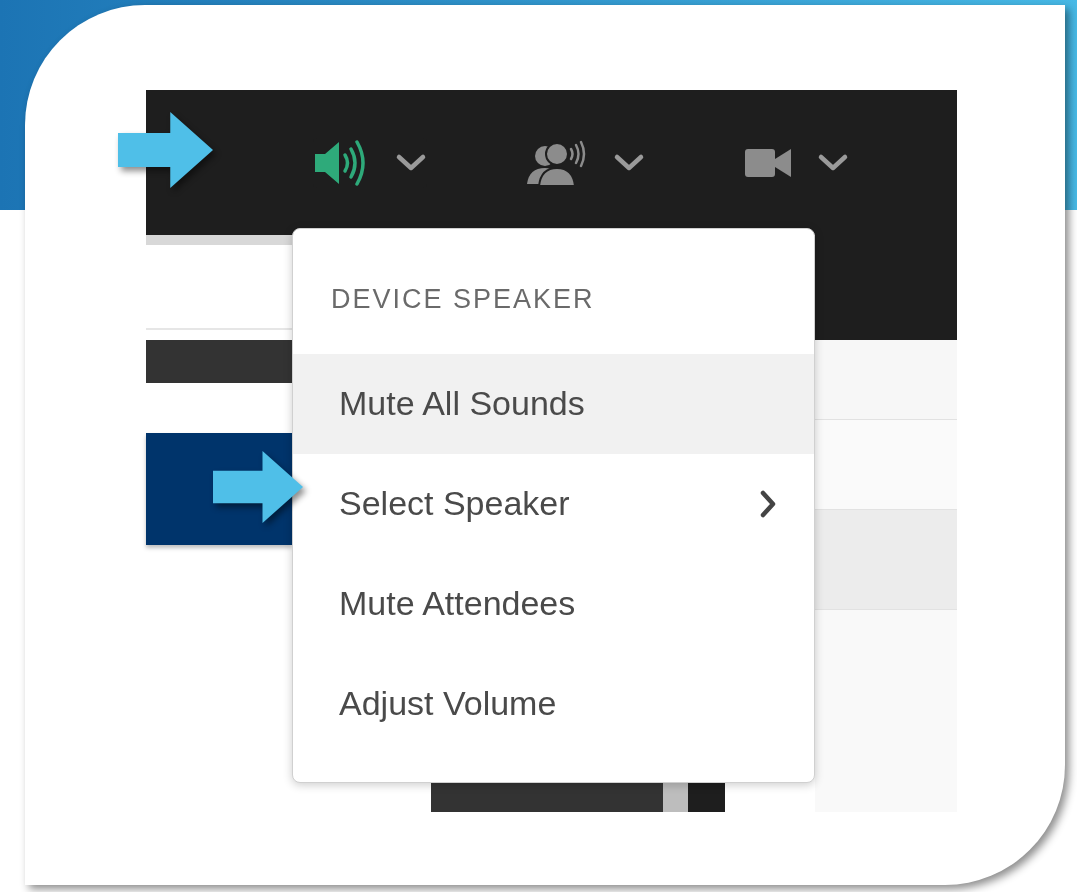 Image resolution: width=1077 pixels, height=892 pixels. What do you see at coordinates (463, 299) in the screenshot?
I see `menu-heading: DEVICE SPEAKER` at bounding box center [463, 299].